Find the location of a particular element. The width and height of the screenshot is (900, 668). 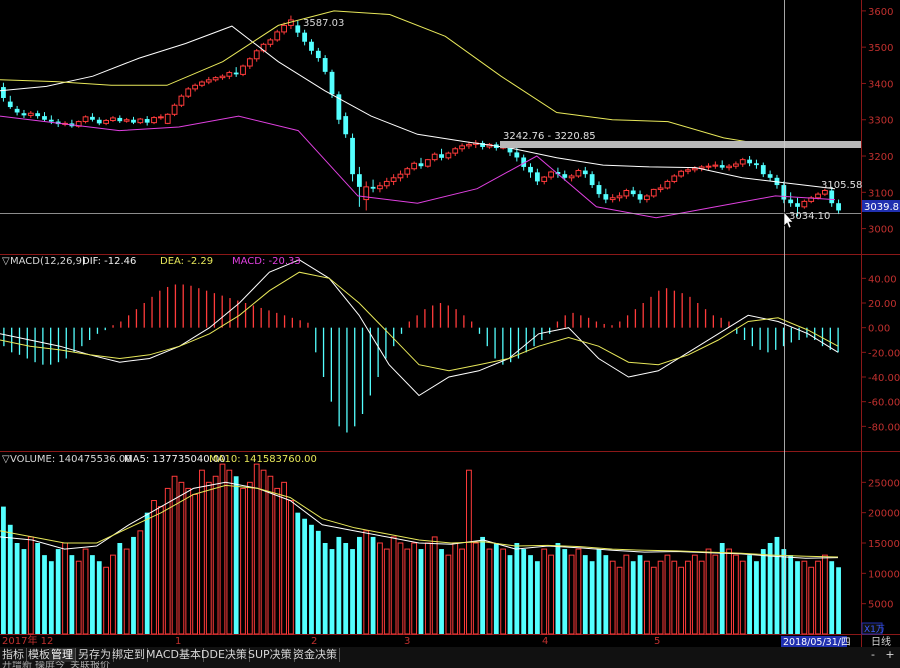

nav-plus-button: + is located at coordinates (890, 654).